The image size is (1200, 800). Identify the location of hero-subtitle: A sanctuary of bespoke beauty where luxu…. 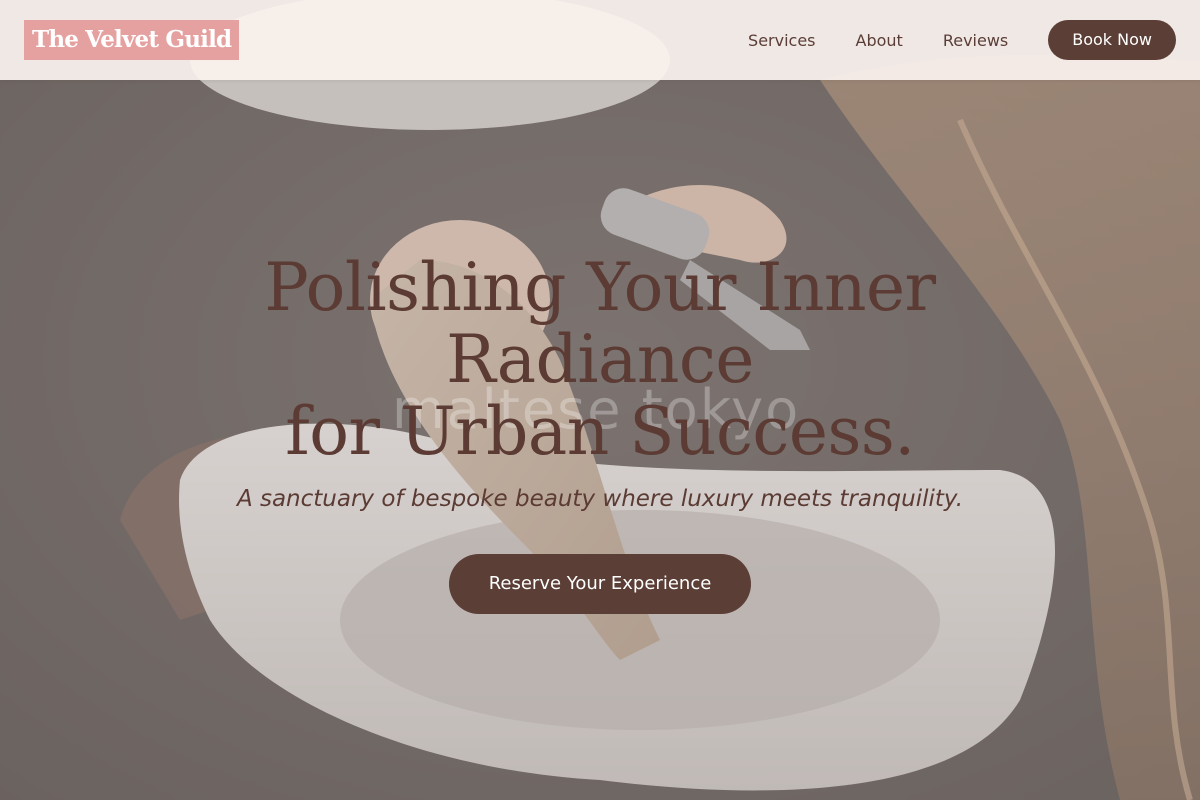
(600, 499).